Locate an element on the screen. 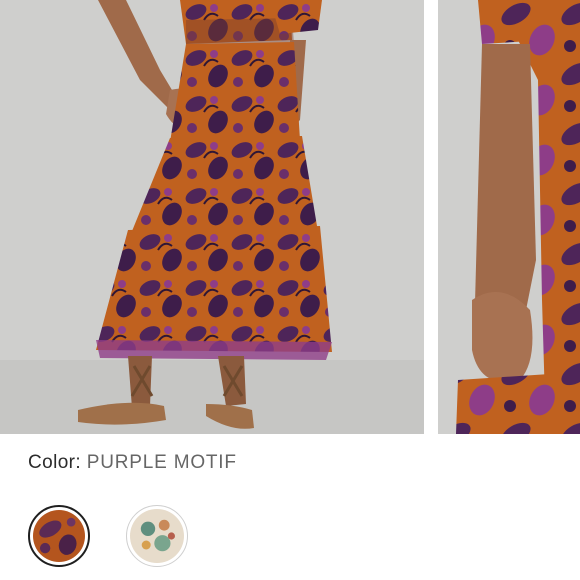  swatch-floral-cream is located at coordinates (157, 536).